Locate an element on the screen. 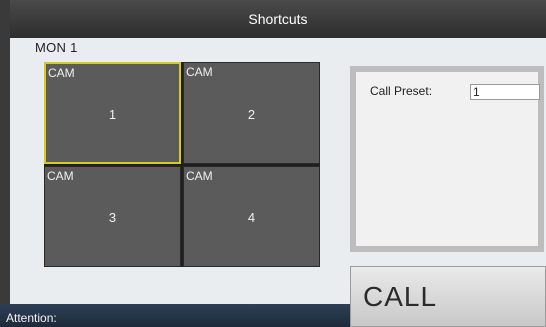 The height and width of the screenshot is (327, 546). camera-number: 1 is located at coordinates (112, 114).